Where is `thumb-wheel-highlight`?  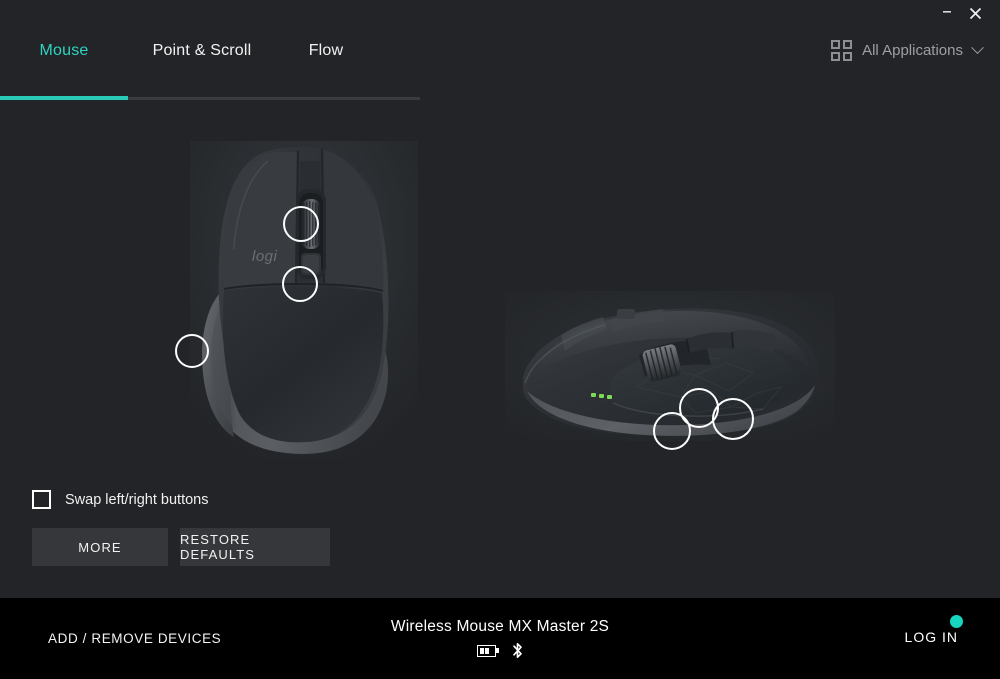 thumb-wheel-highlight is located at coordinates (192, 351).